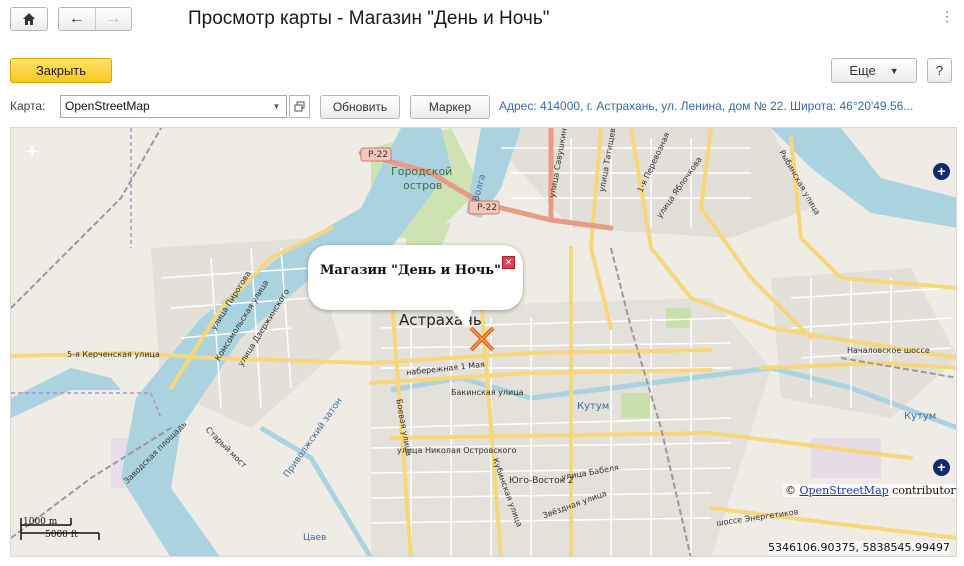 The image size is (964, 566). I want to click on scale-imperial-label: 5000 ft, so click(61, 535).